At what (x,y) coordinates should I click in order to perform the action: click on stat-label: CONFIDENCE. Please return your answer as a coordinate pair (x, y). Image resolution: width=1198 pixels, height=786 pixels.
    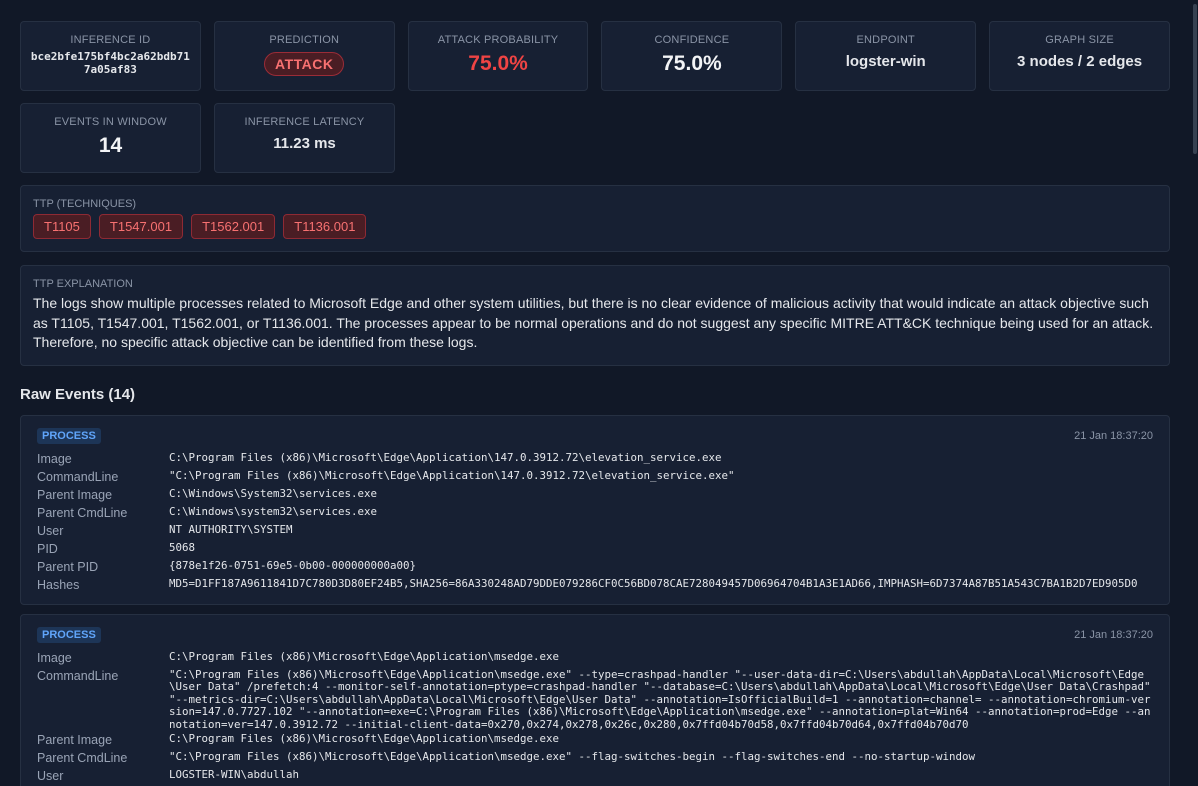
    Looking at the image, I should click on (692, 40).